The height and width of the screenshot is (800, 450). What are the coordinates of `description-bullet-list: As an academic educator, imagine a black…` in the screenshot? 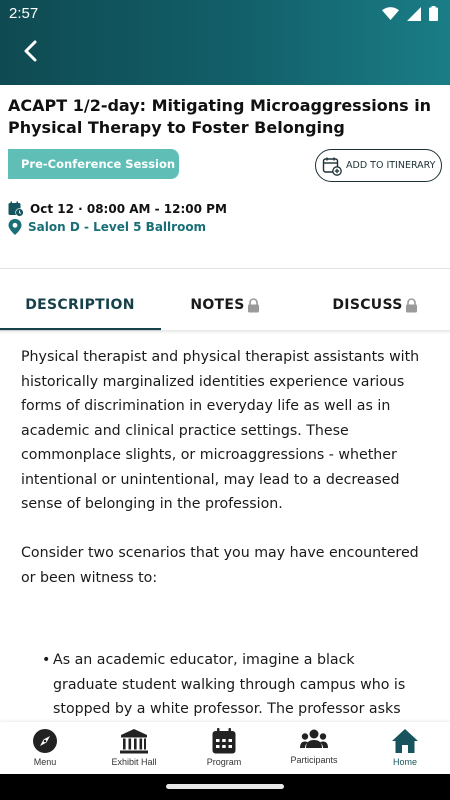 It's located at (232, 685).